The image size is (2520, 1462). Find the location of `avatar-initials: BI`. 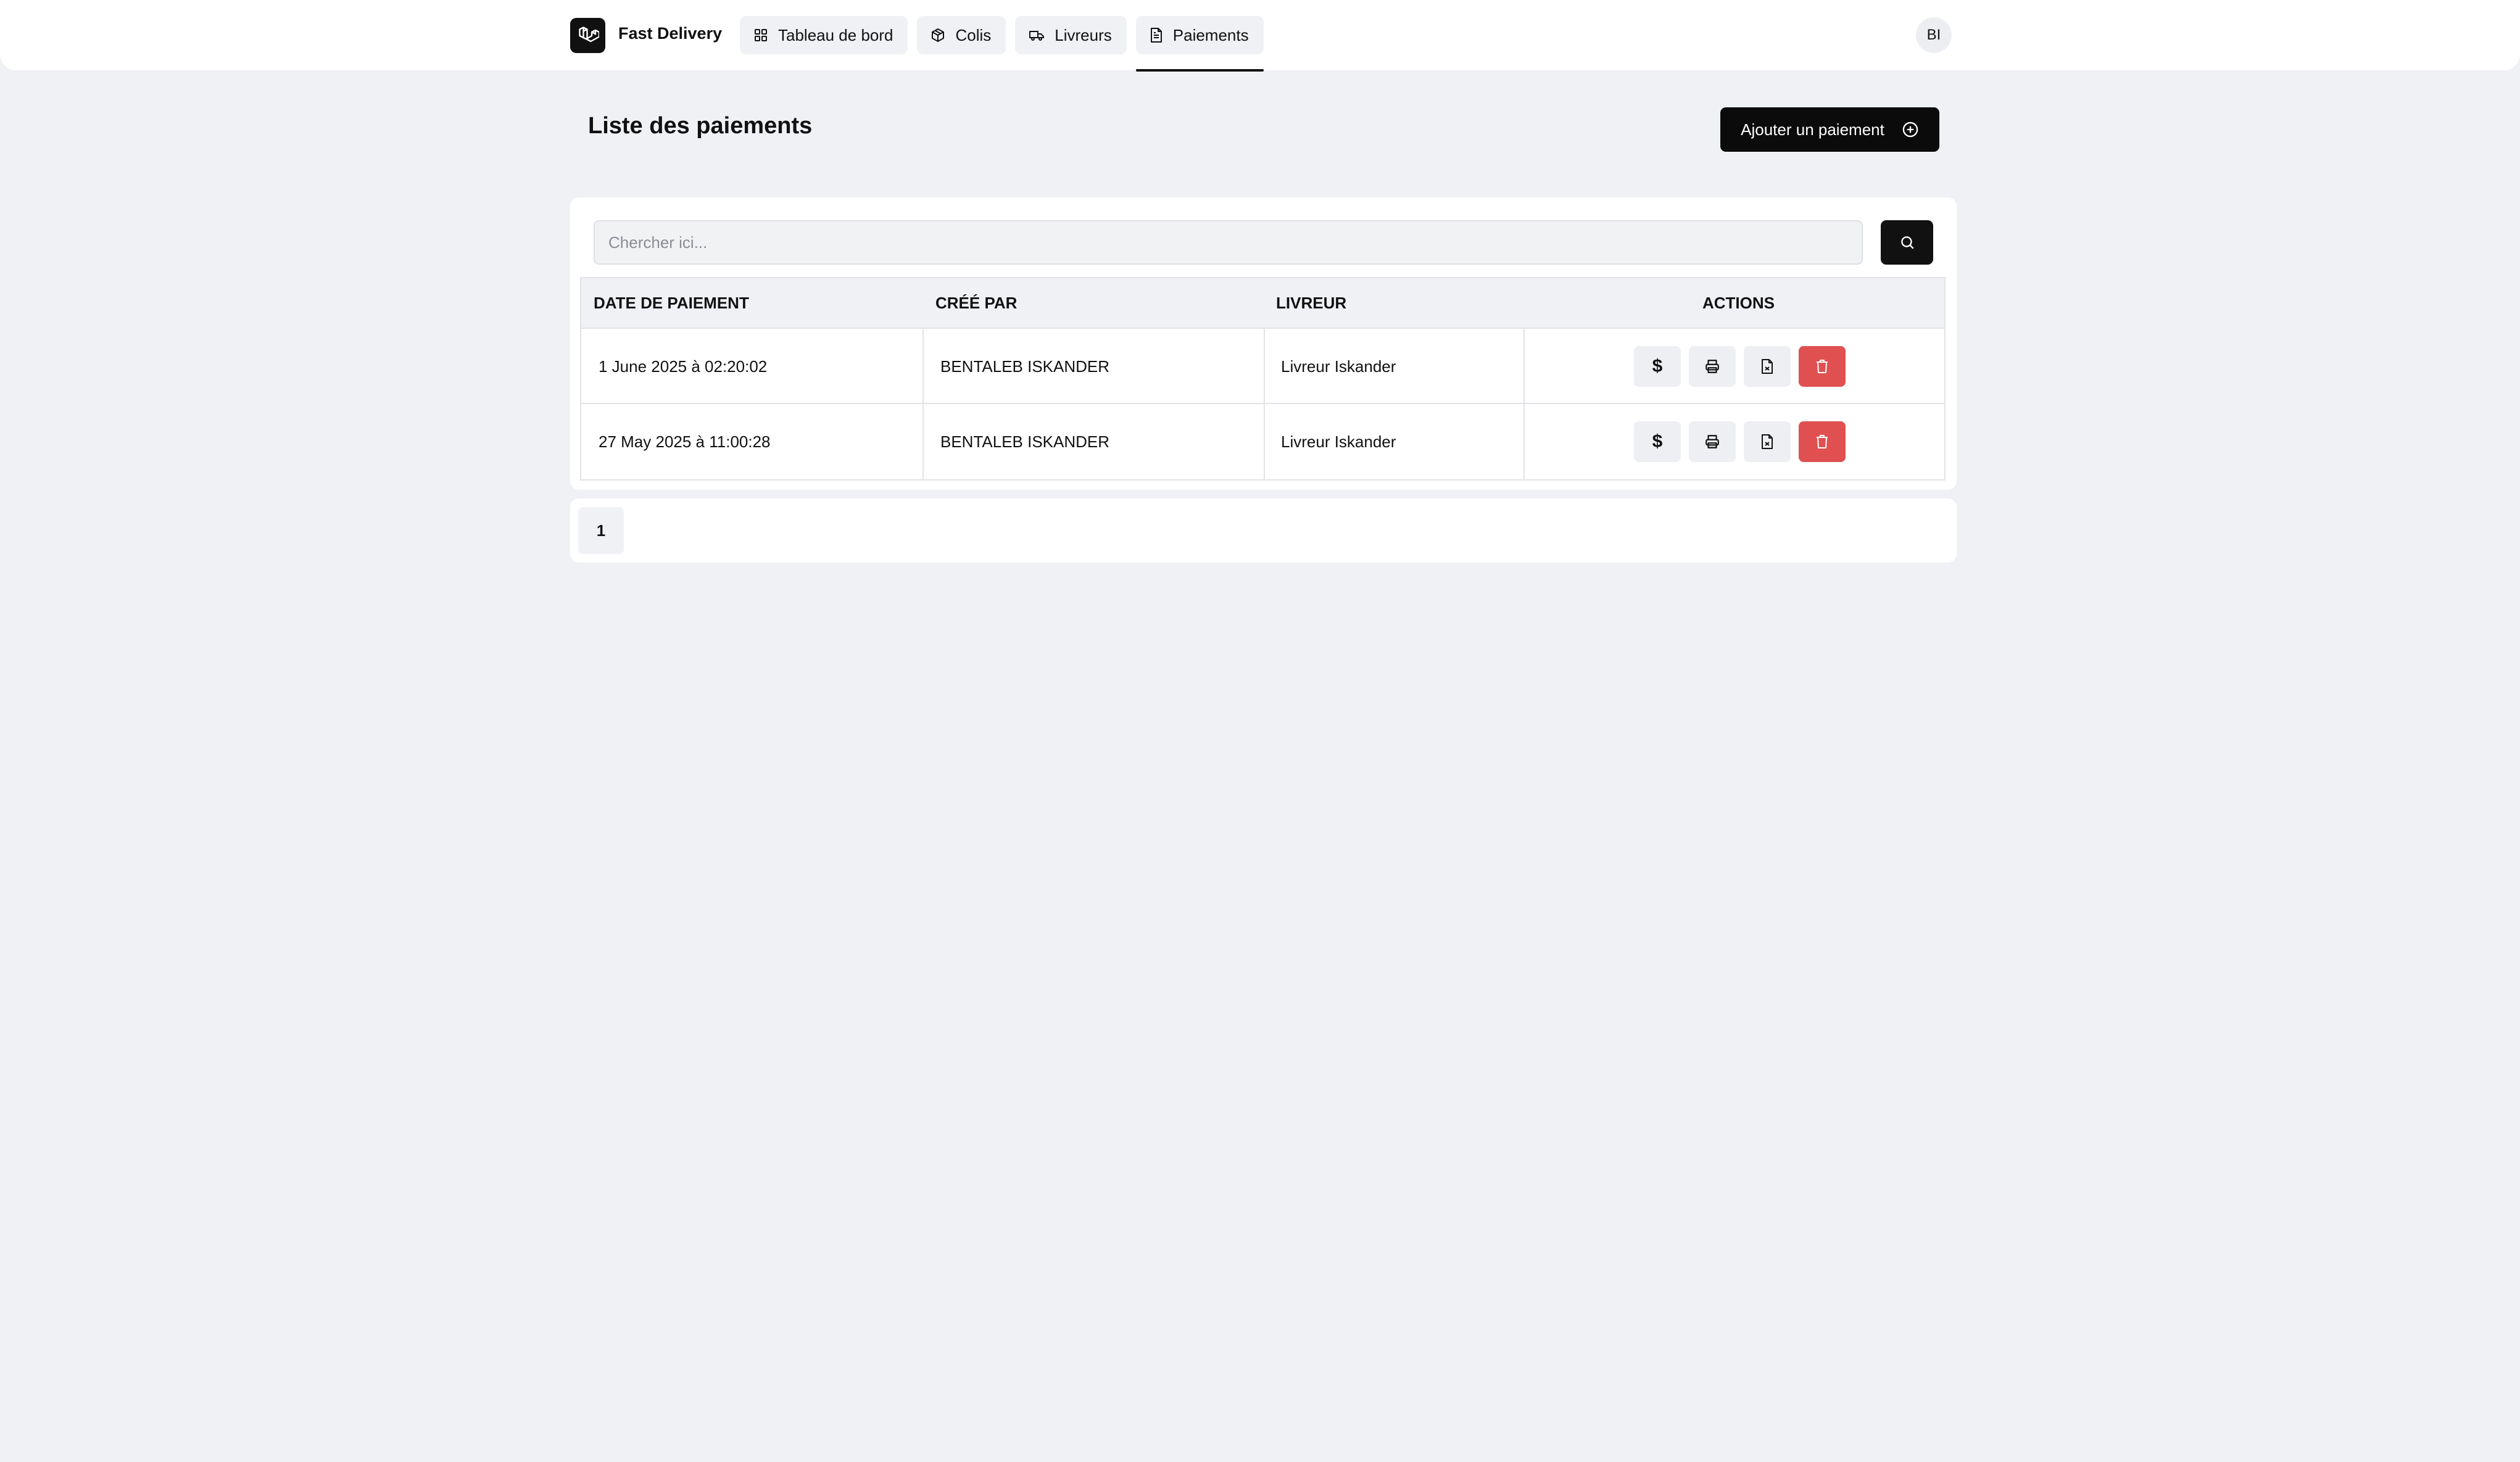

avatar-initials: BI is located at coordinates (1934, 35).